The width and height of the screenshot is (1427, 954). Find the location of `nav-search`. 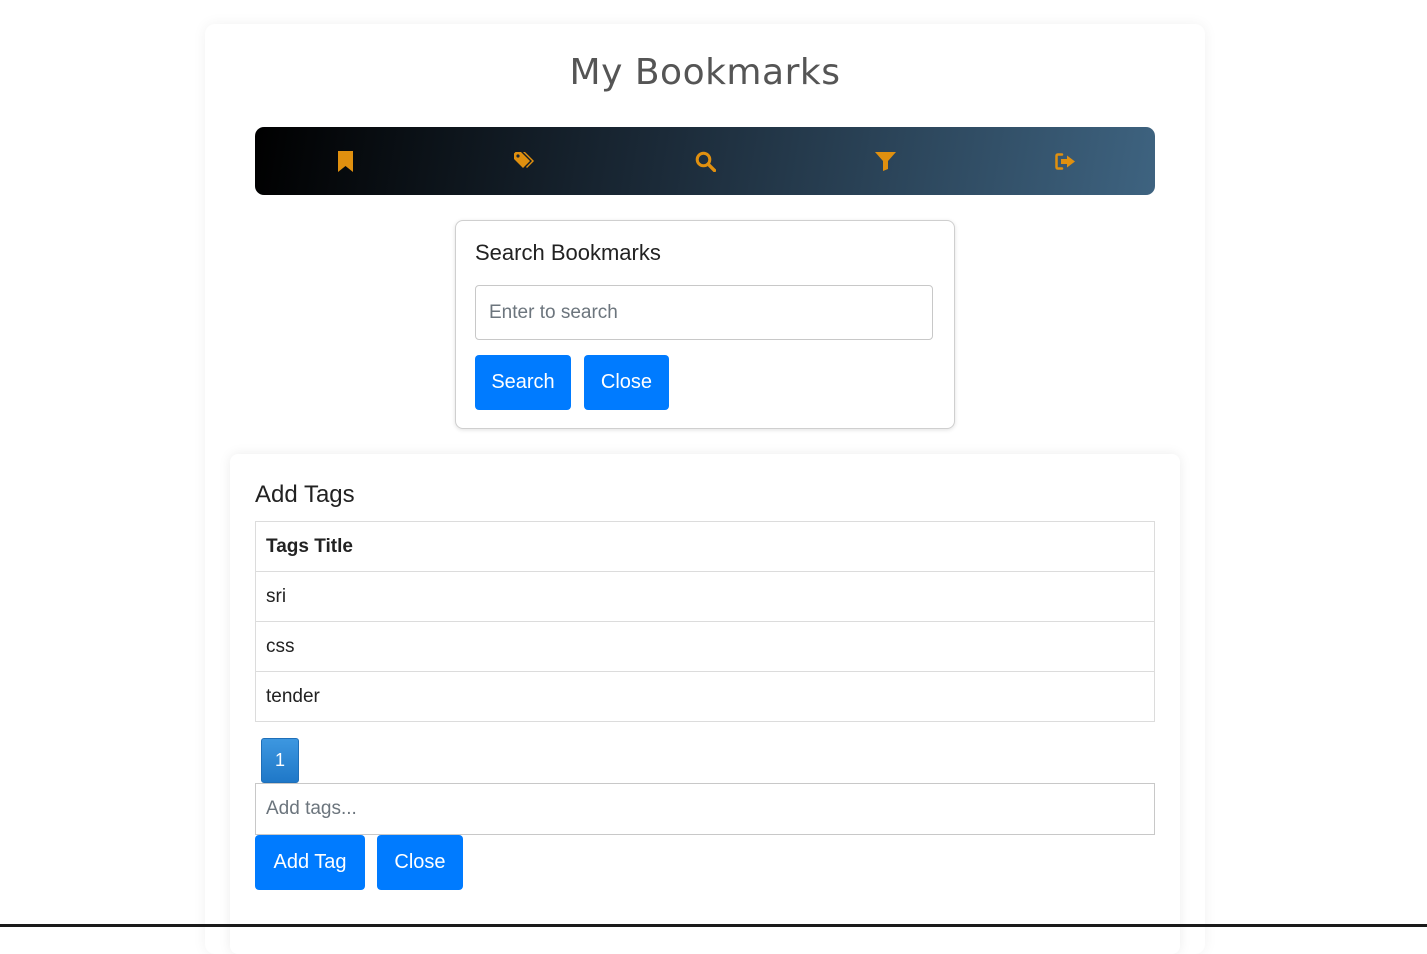

nav-search is located at coordinates (705, 161).